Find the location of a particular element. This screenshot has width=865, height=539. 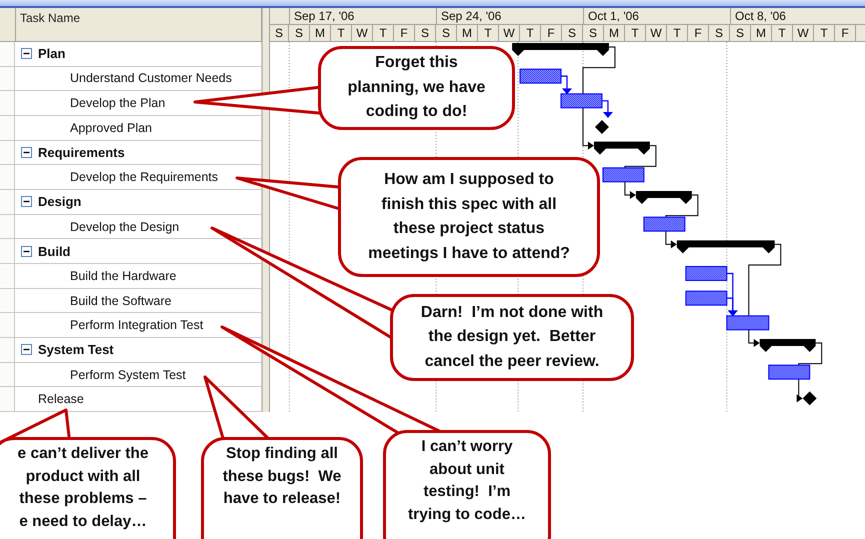

task-name: Perform Integration Test is located at coordinates (137, 325).